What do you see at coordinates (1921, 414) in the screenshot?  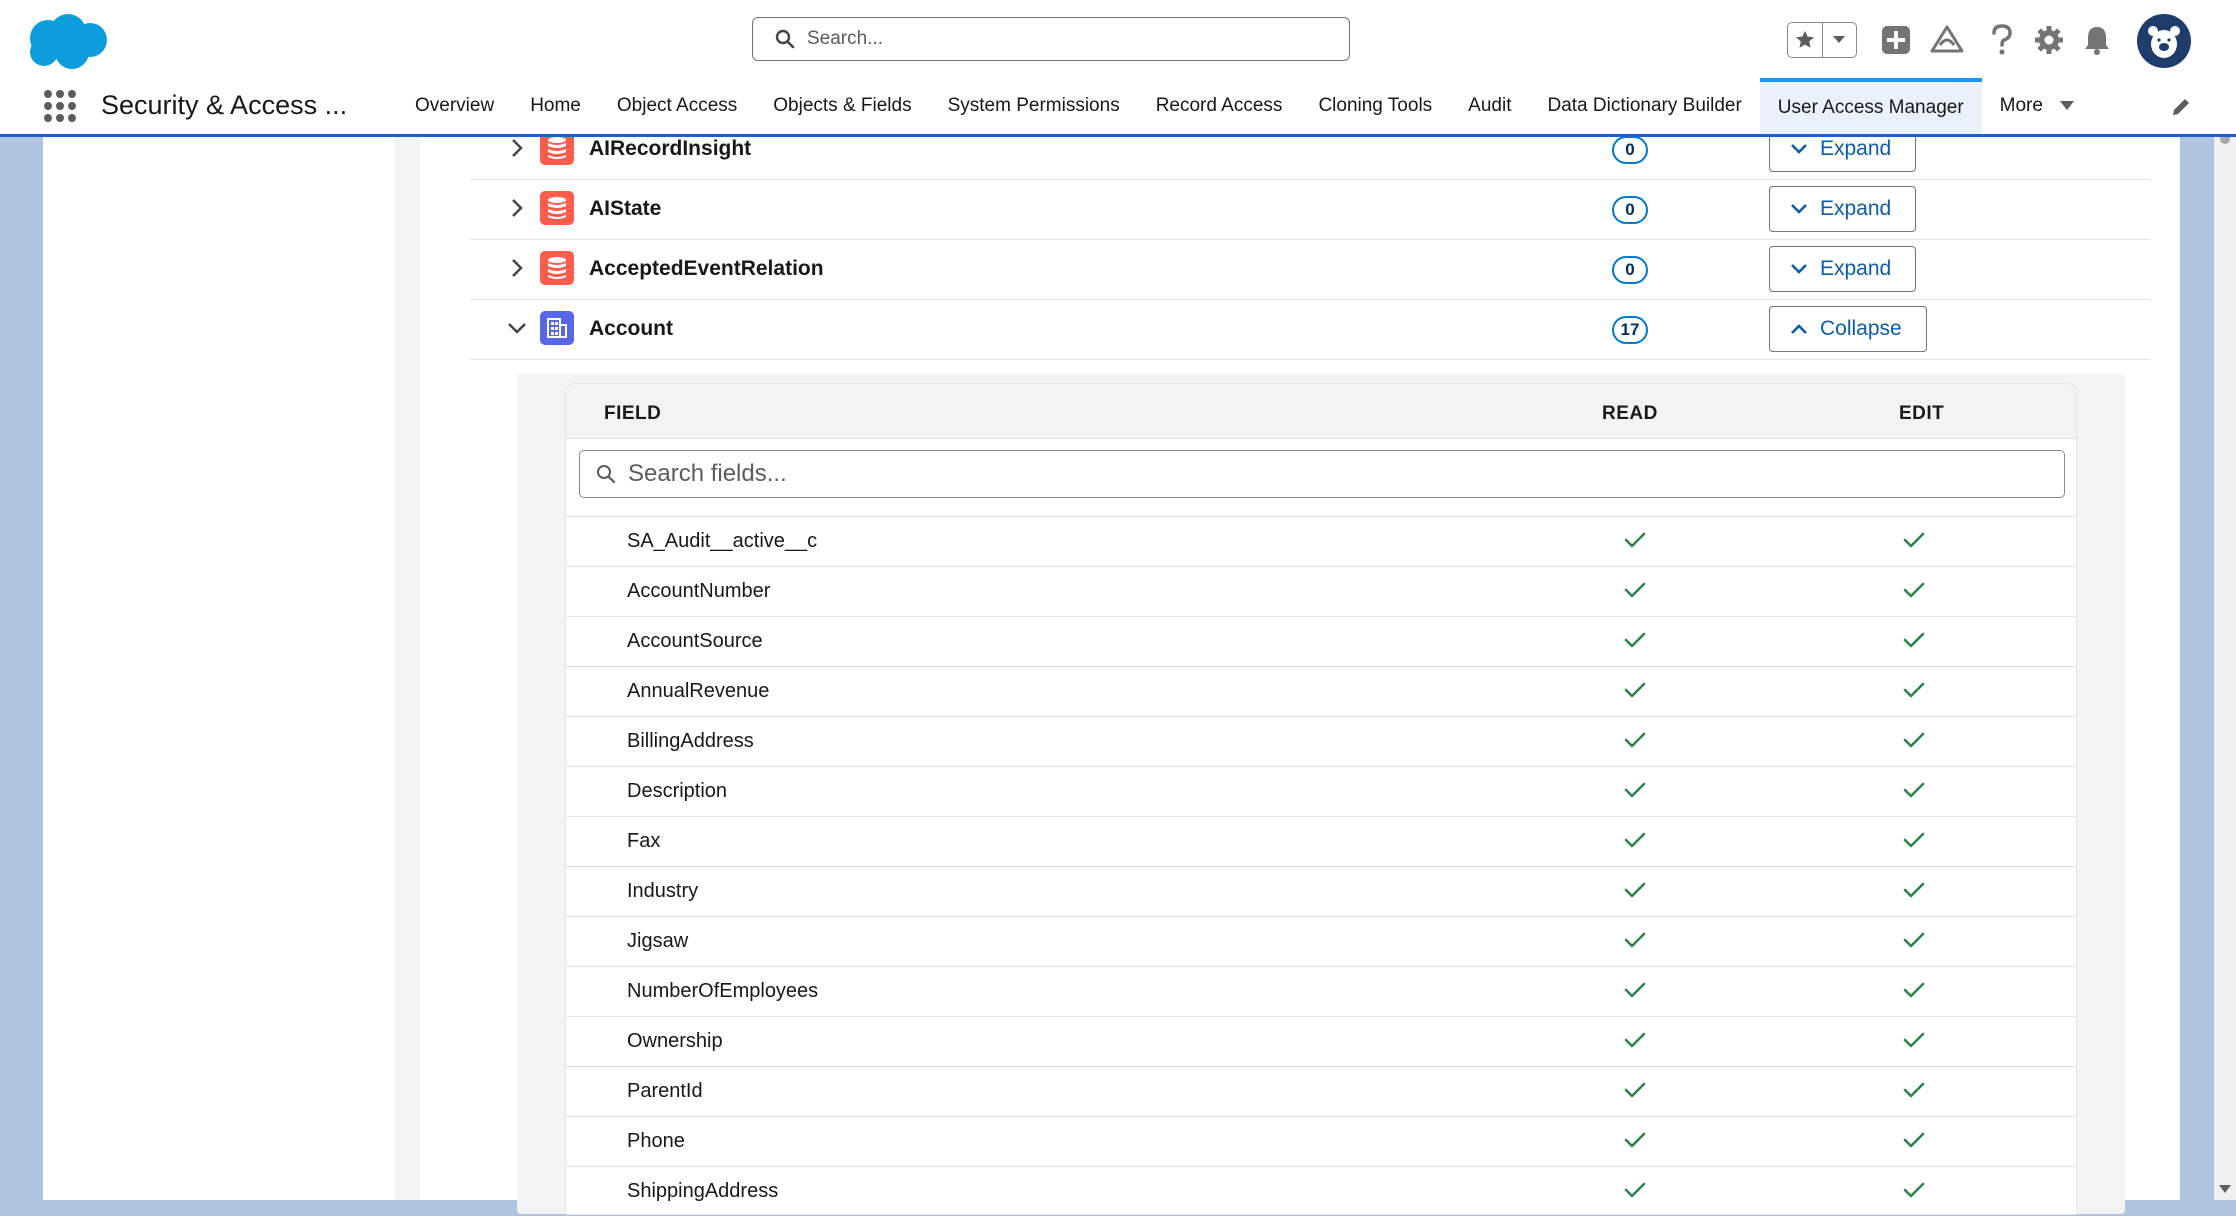 I see `column-header-edit: EDIT` at bounding box center [1921, 414].